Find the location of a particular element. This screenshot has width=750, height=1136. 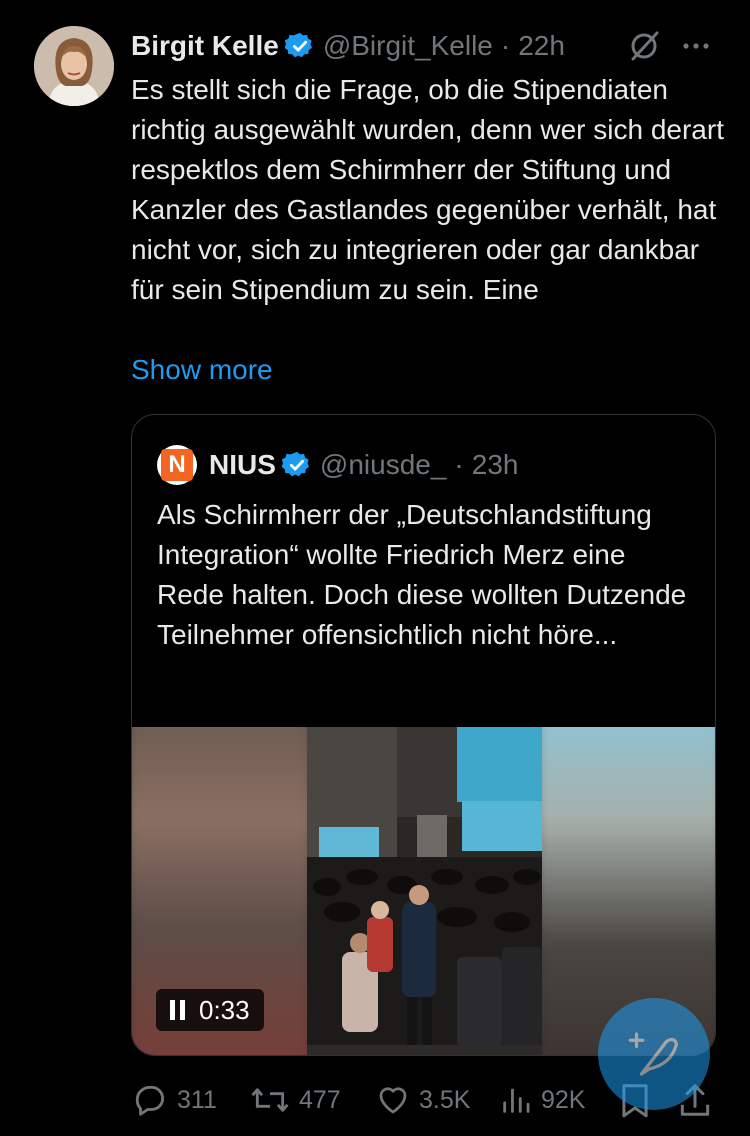

video-duration: 0:33 is located at coordinates (224, 1009).